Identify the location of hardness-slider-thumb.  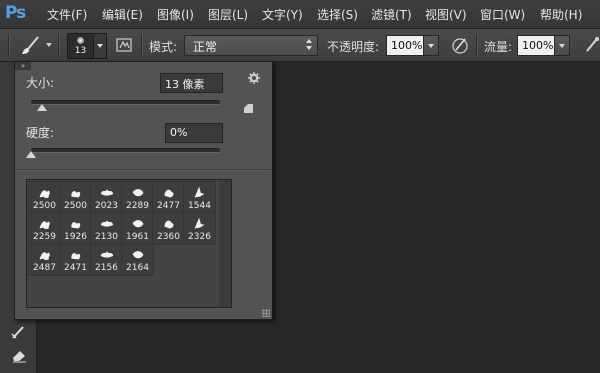
(31, 154).